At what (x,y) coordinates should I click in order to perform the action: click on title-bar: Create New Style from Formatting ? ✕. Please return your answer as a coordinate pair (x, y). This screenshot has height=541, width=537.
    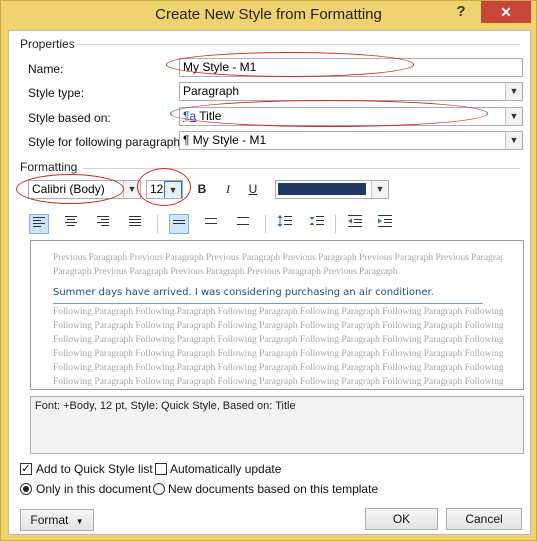
    Looking at the image, I should click on (268, 15).